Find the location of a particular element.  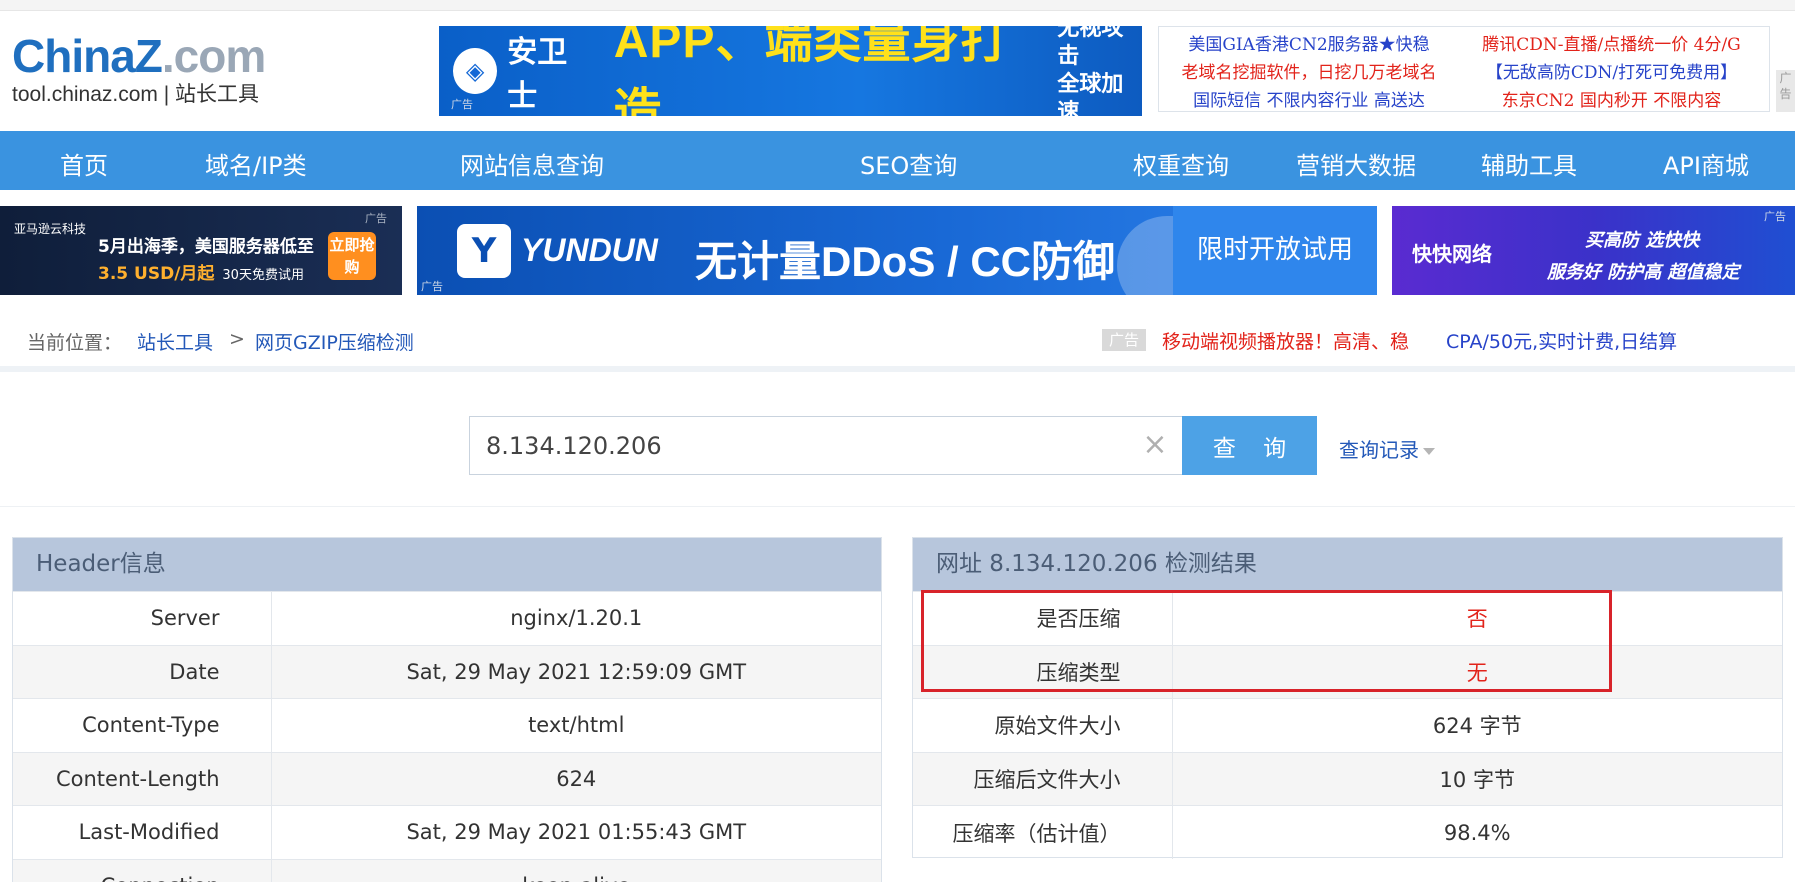

table-row: 压缩率（估计值） 98.4% is located at coordinates (1347, 832).